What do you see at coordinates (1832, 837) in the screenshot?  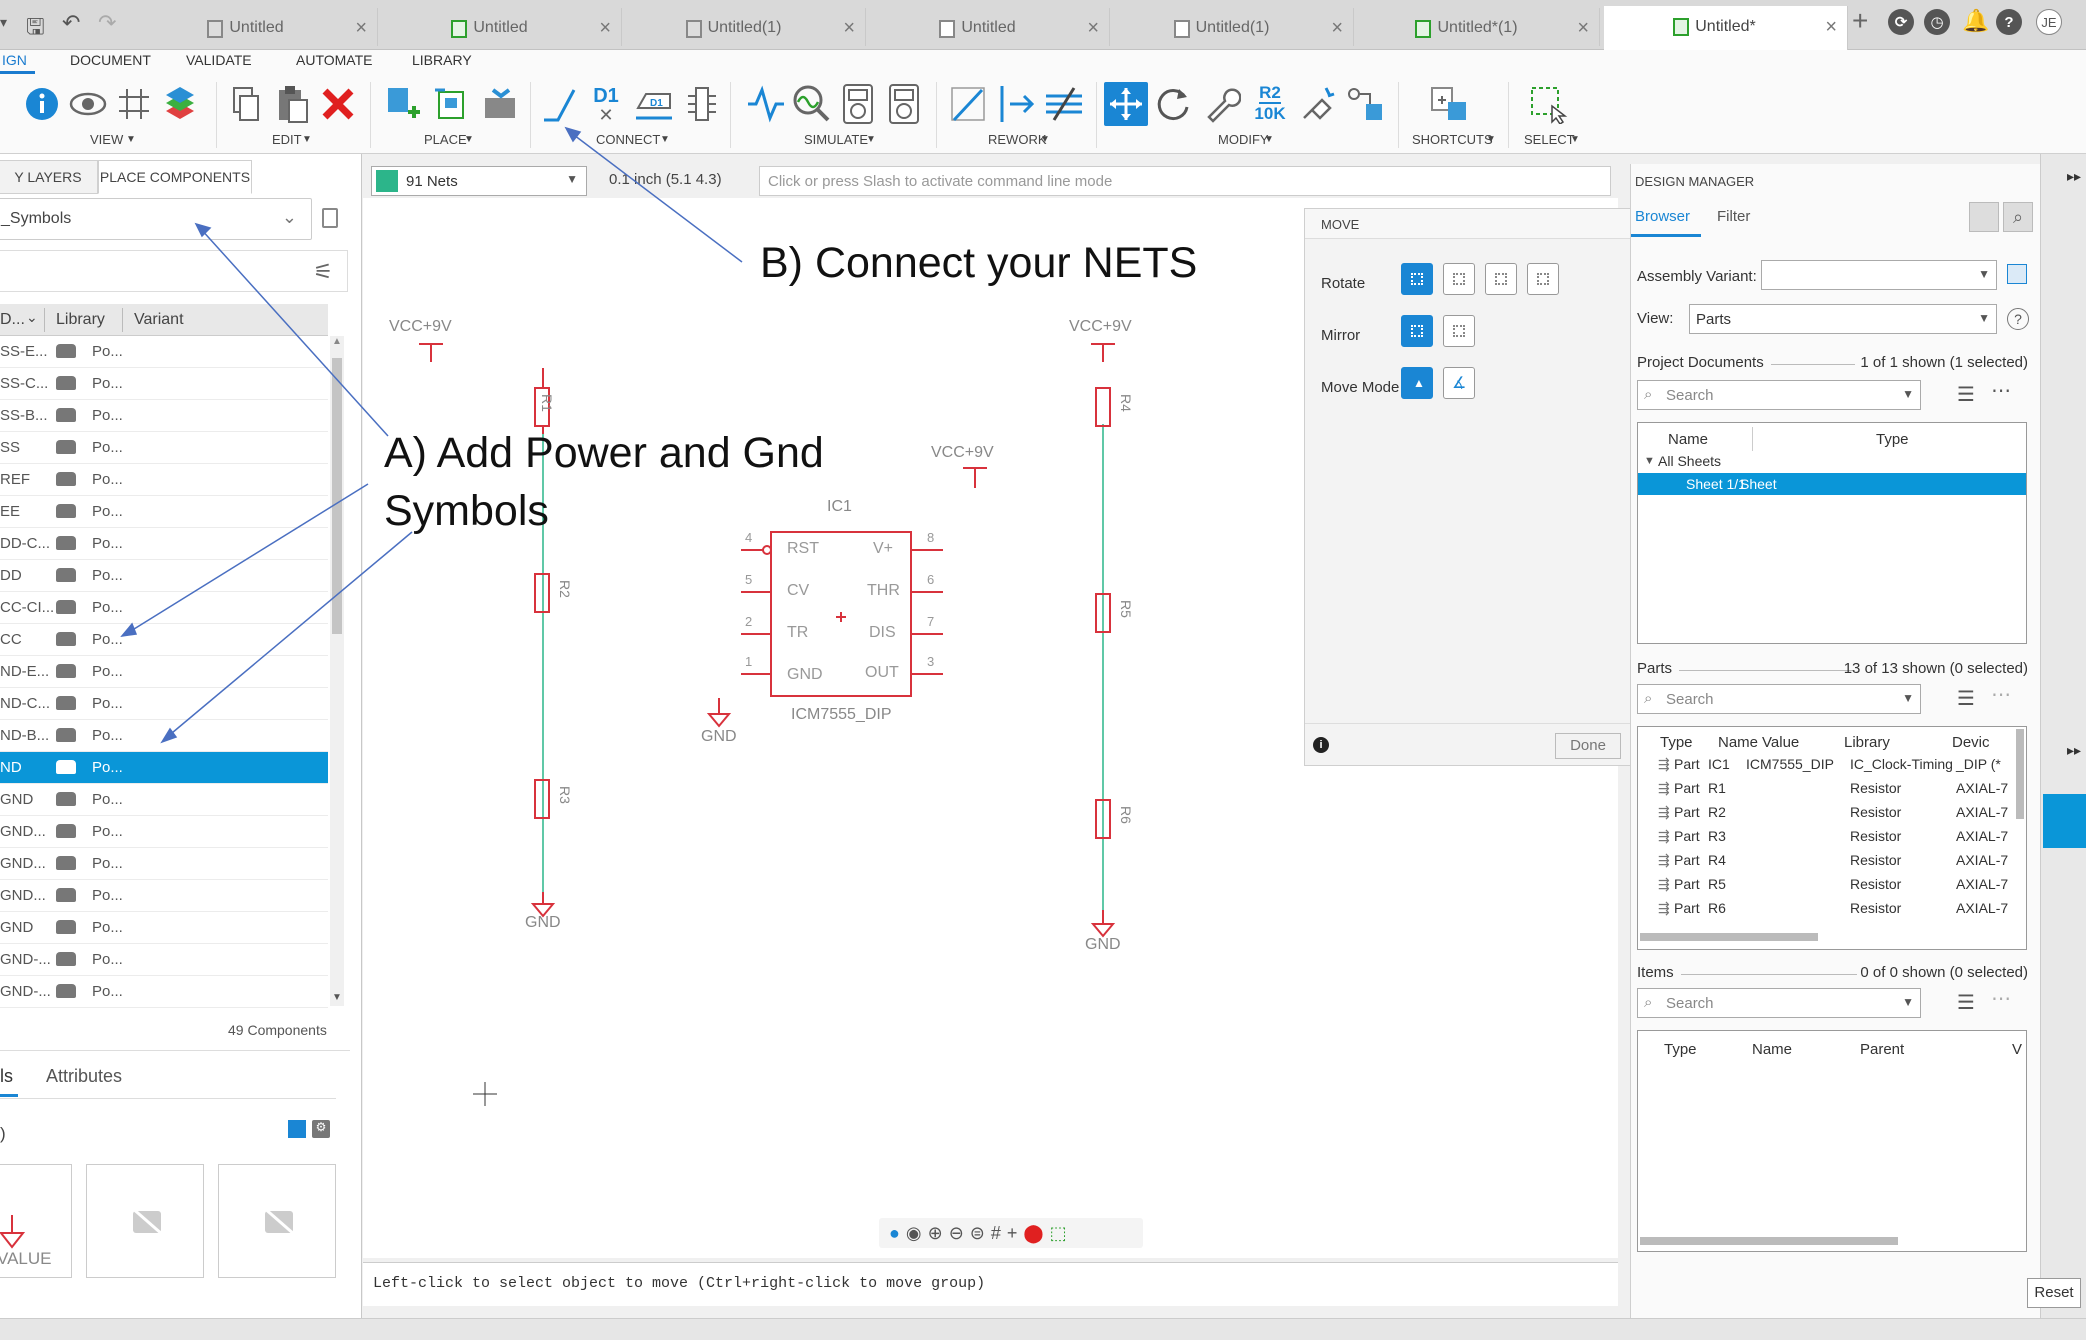 I see `table-row: ⇶ Part R3 Resistor AXIAL-7` at bounding box center [1832, 837].